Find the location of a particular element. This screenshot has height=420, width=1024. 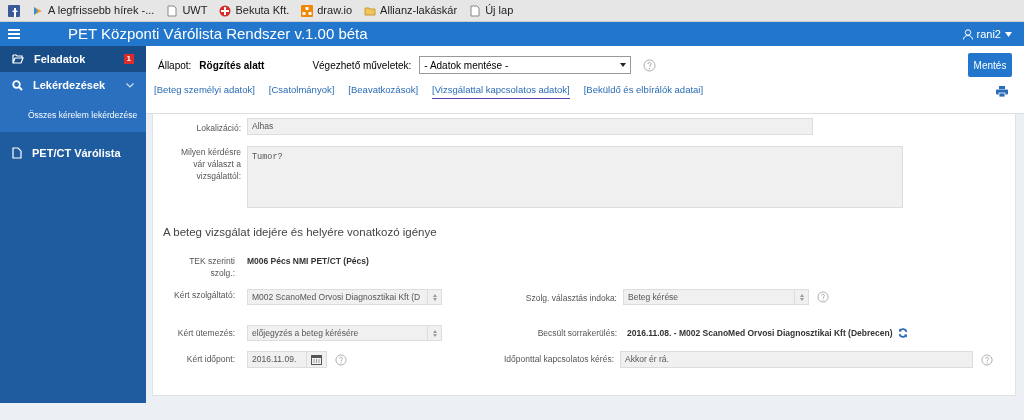

diagram-icon is located at coordinates (307, 10).